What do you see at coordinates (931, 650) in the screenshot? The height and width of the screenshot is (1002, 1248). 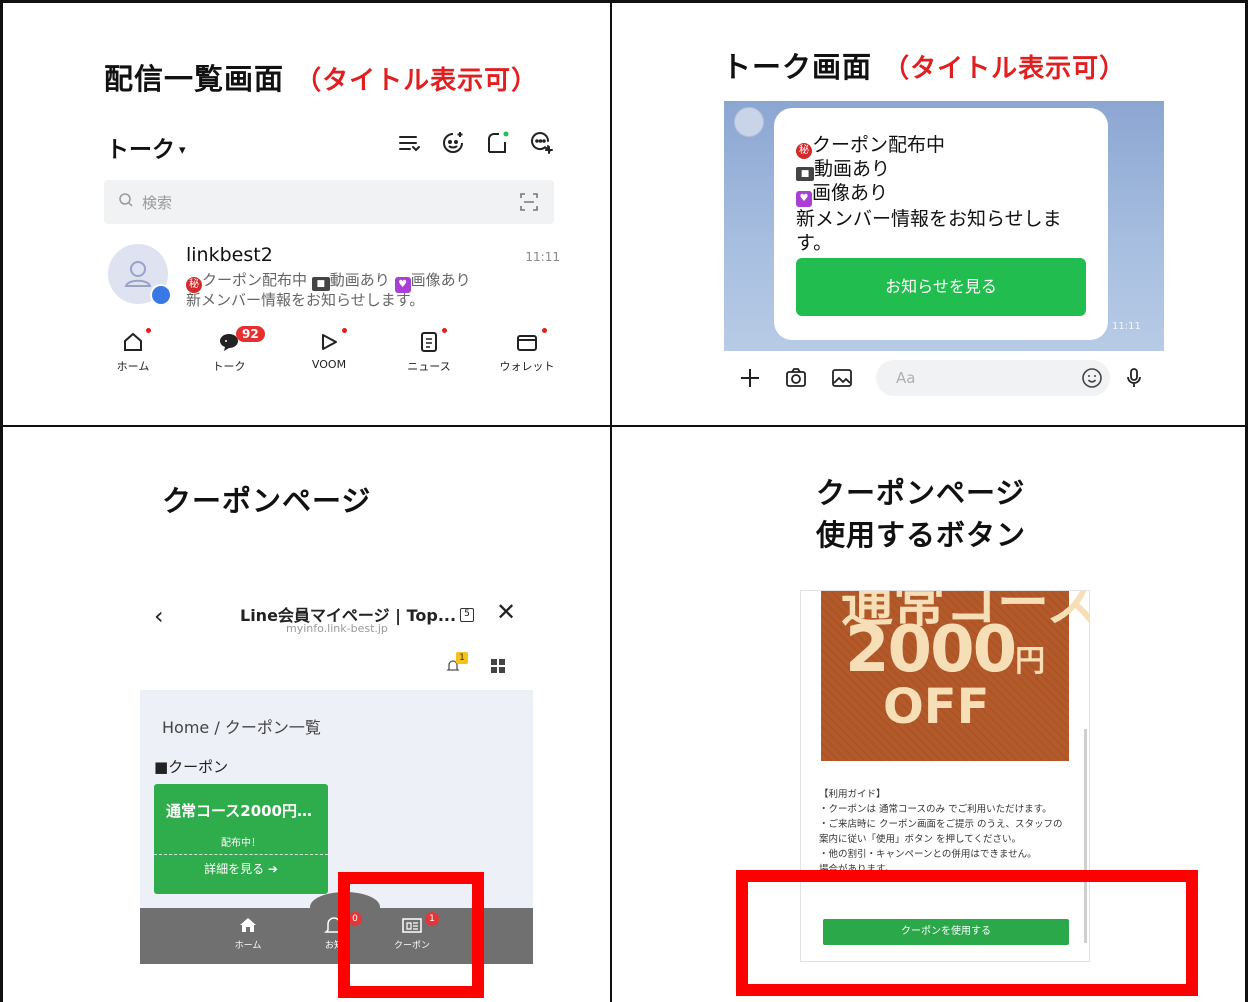 I see `banner-amount-number: 2000` at bounding box center [931, 650].